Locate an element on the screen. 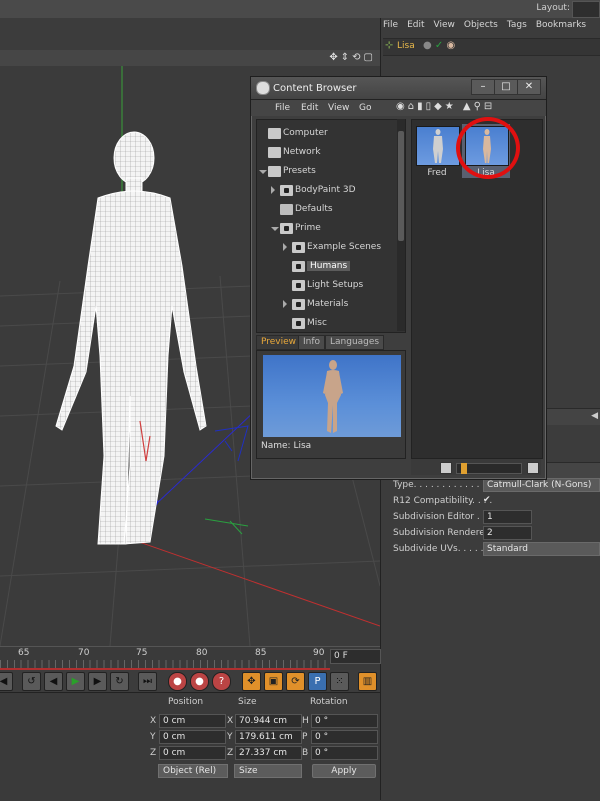  attr-label: R12 Compatibility. . . . is located at coordinates (443, 501).